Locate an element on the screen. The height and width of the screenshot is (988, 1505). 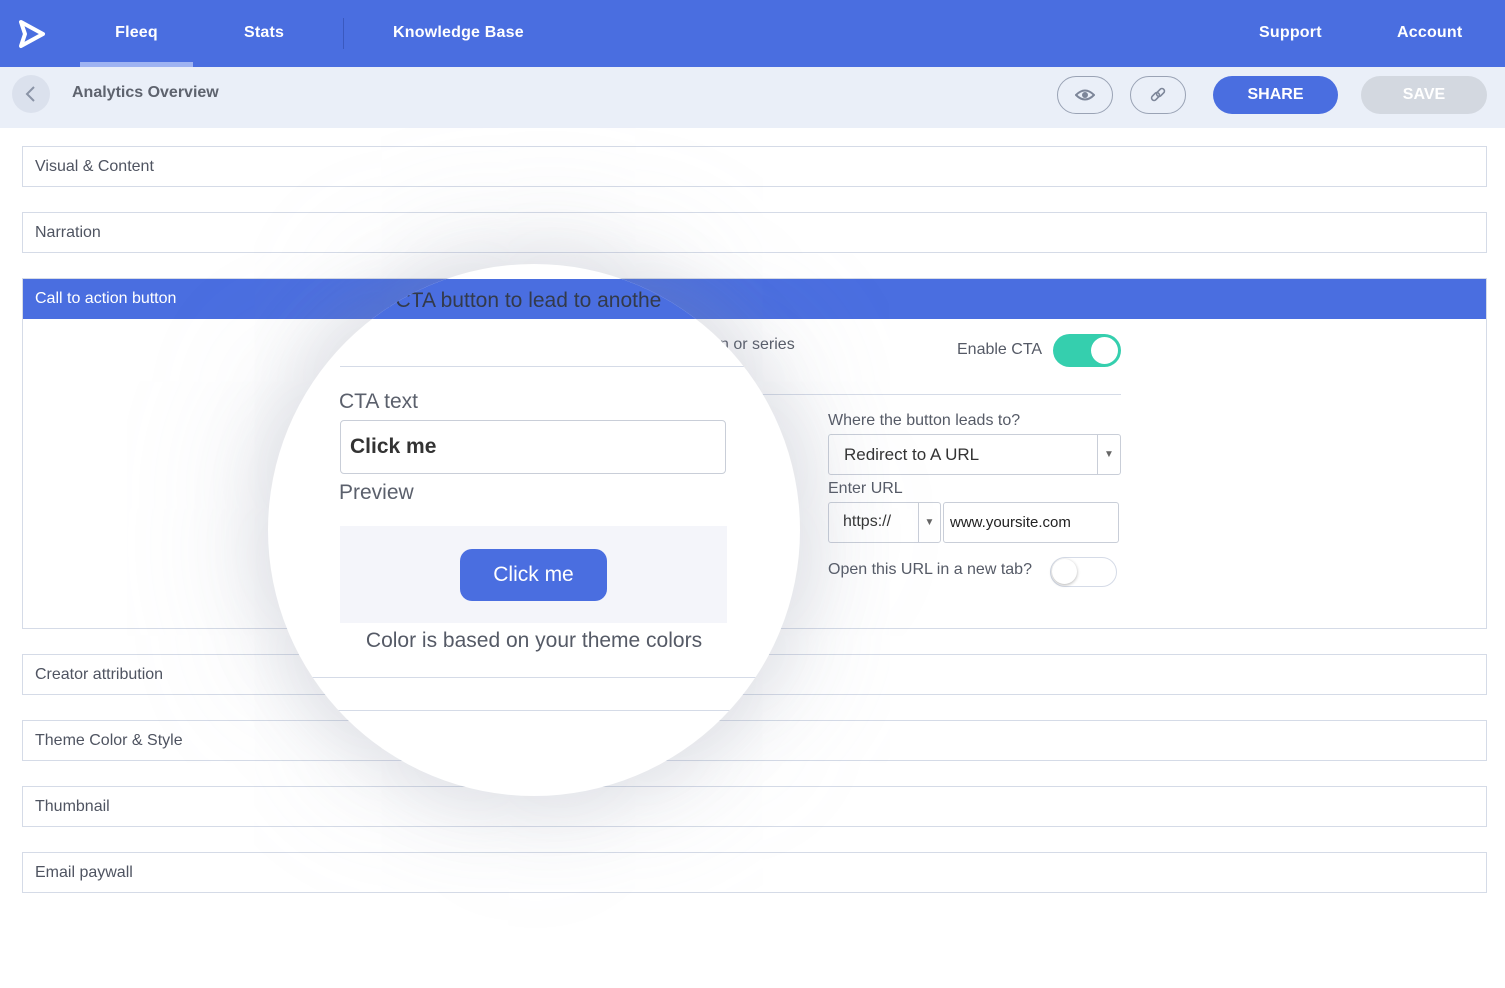
panel-label: Narration is located at coordinates (68, 232).